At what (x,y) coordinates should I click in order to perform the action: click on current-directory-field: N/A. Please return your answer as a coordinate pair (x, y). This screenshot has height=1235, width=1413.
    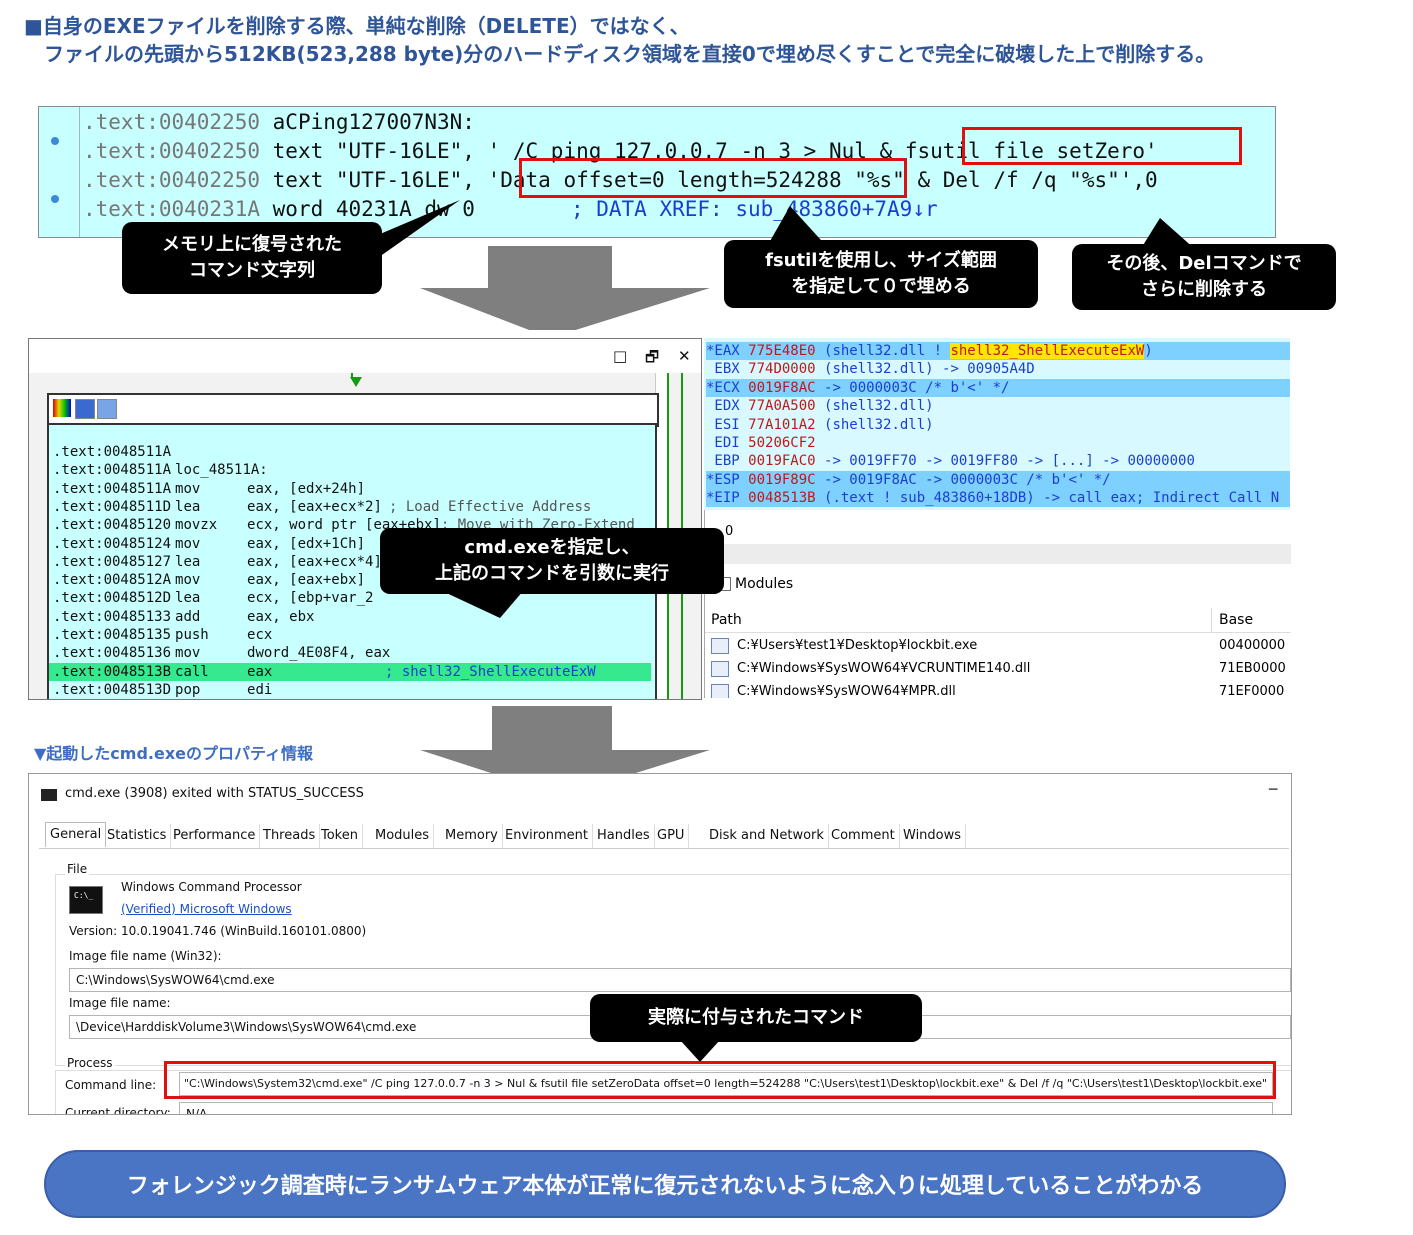
    Looking at the image, I should click on (726, 1108).